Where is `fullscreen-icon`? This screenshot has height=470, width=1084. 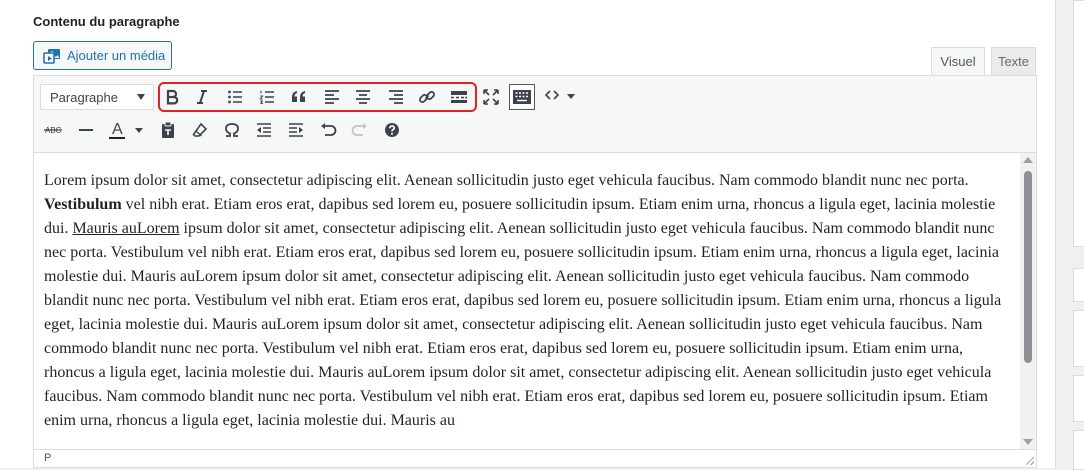
fullscreen-icon is located at coordinates (491, 97).